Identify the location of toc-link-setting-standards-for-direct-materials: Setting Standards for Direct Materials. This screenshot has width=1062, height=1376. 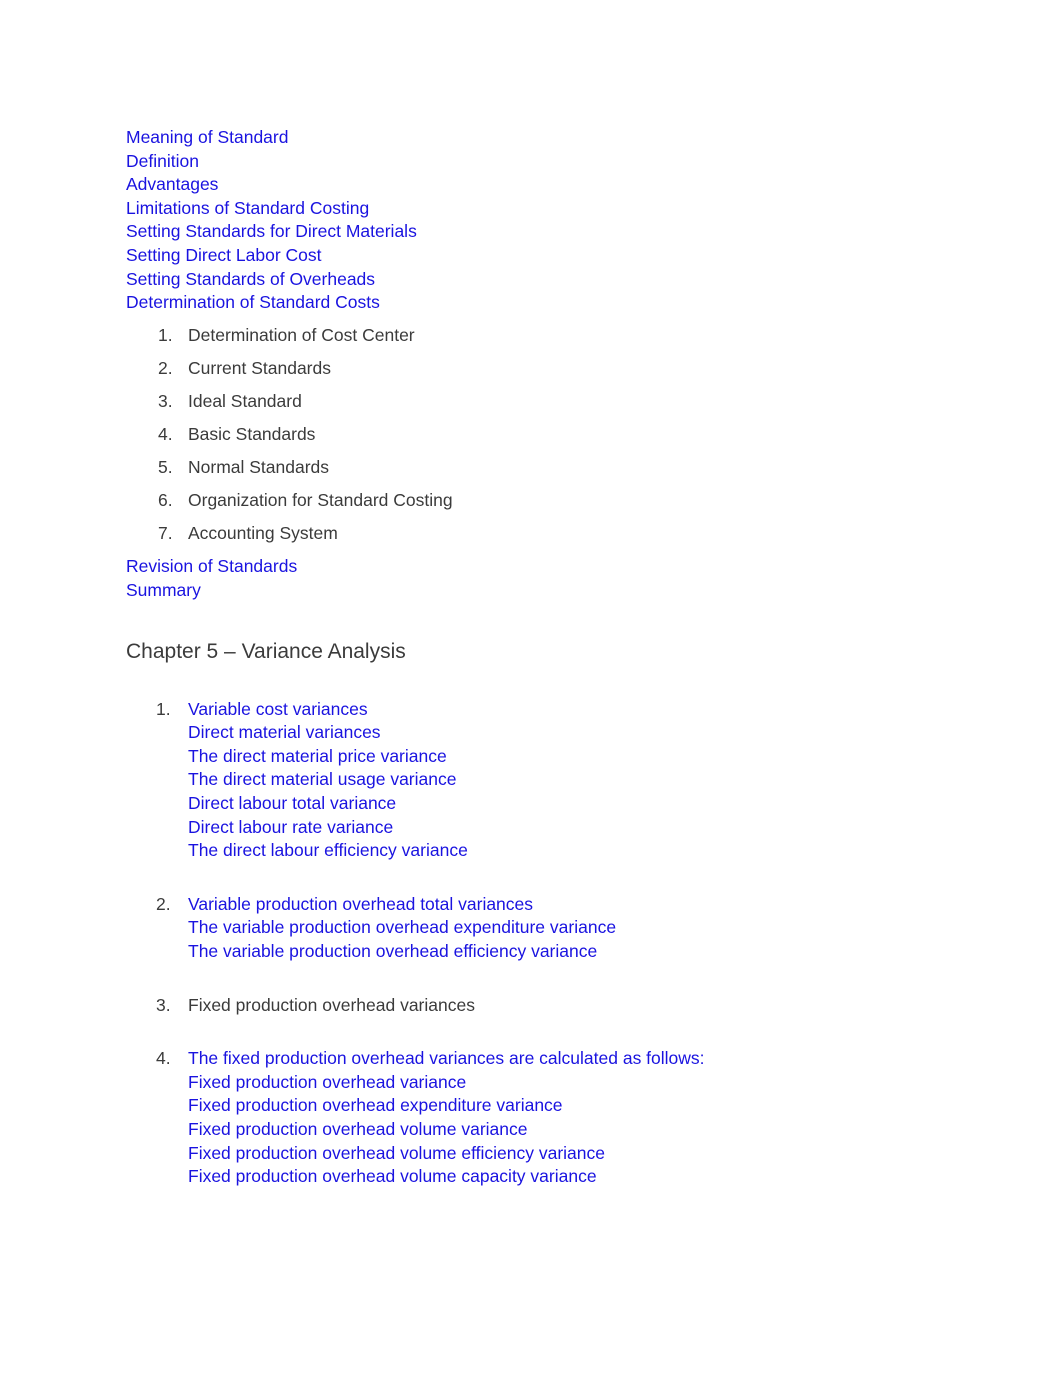
(531, 232).